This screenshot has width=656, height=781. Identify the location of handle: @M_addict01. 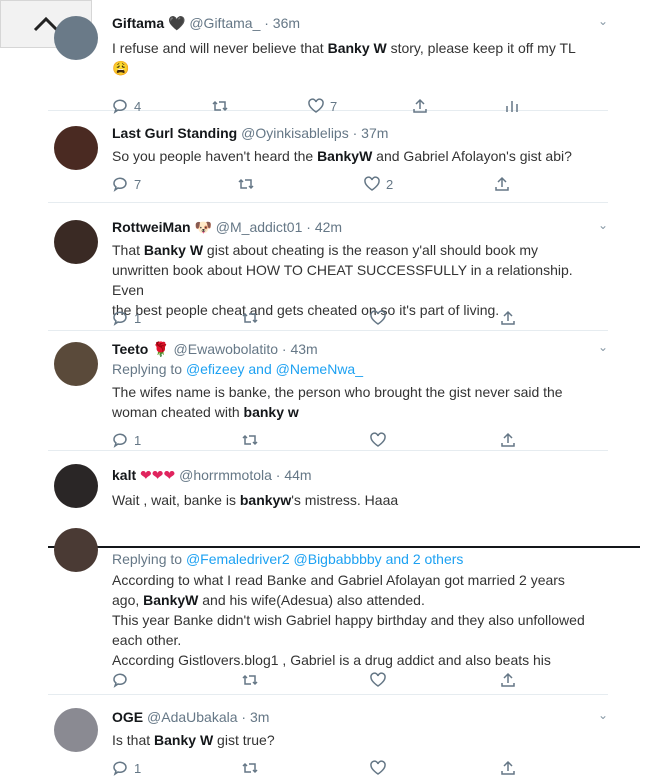
(259, 227).